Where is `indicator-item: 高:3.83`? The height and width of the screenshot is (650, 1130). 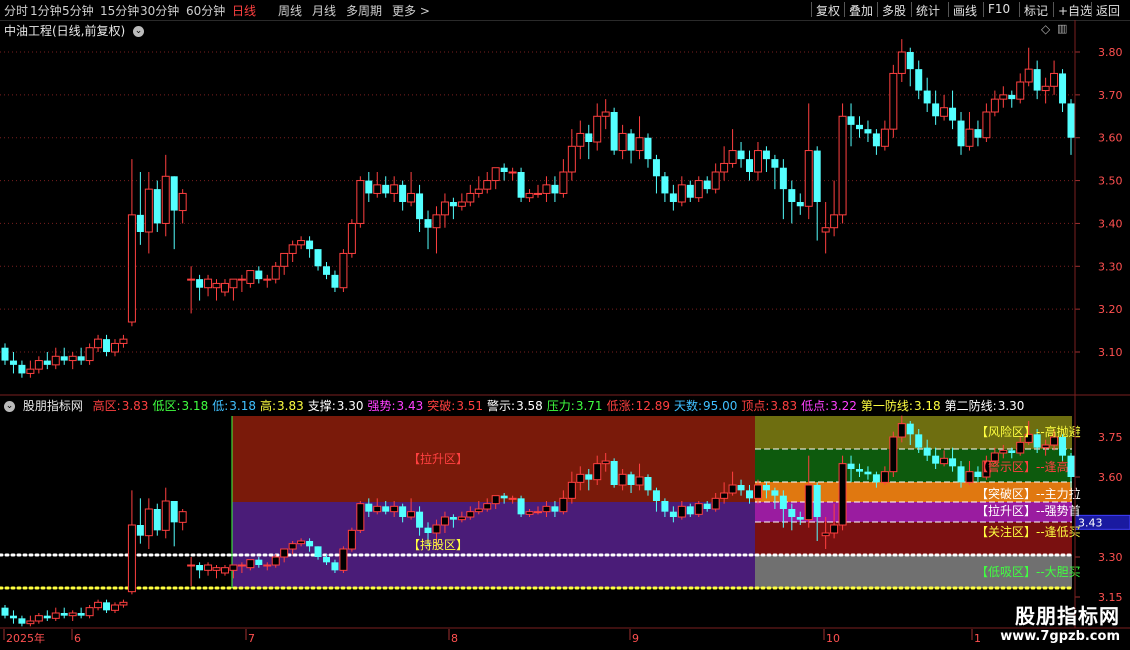 indicator-item: 高:3.83 is located at coordinates (282, 406).